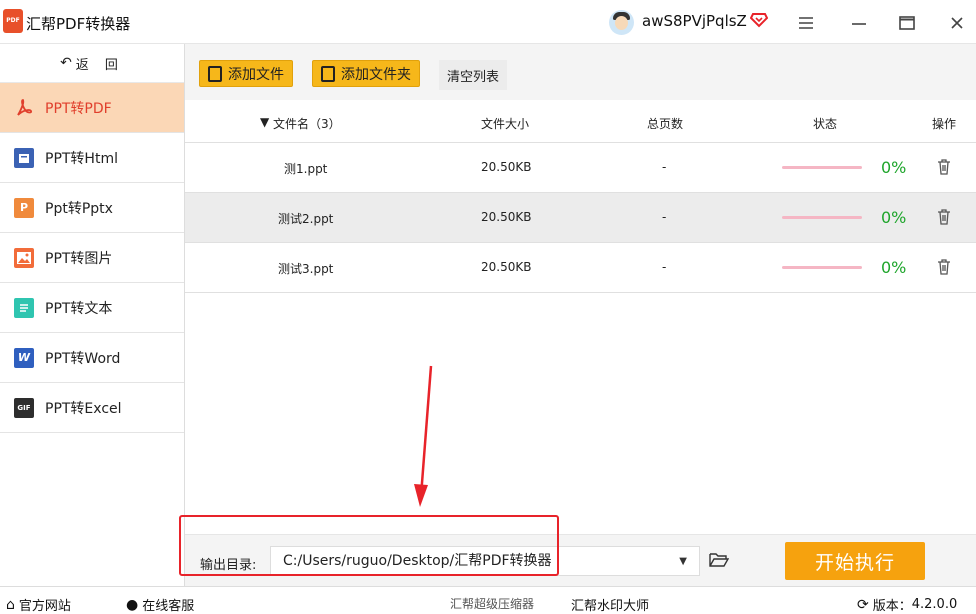 The image size is (976, 614). Describe the element at coordinates (492, 603) in the screenshot. I see `compressor-link: 汇帮超级压缩器` at that location.